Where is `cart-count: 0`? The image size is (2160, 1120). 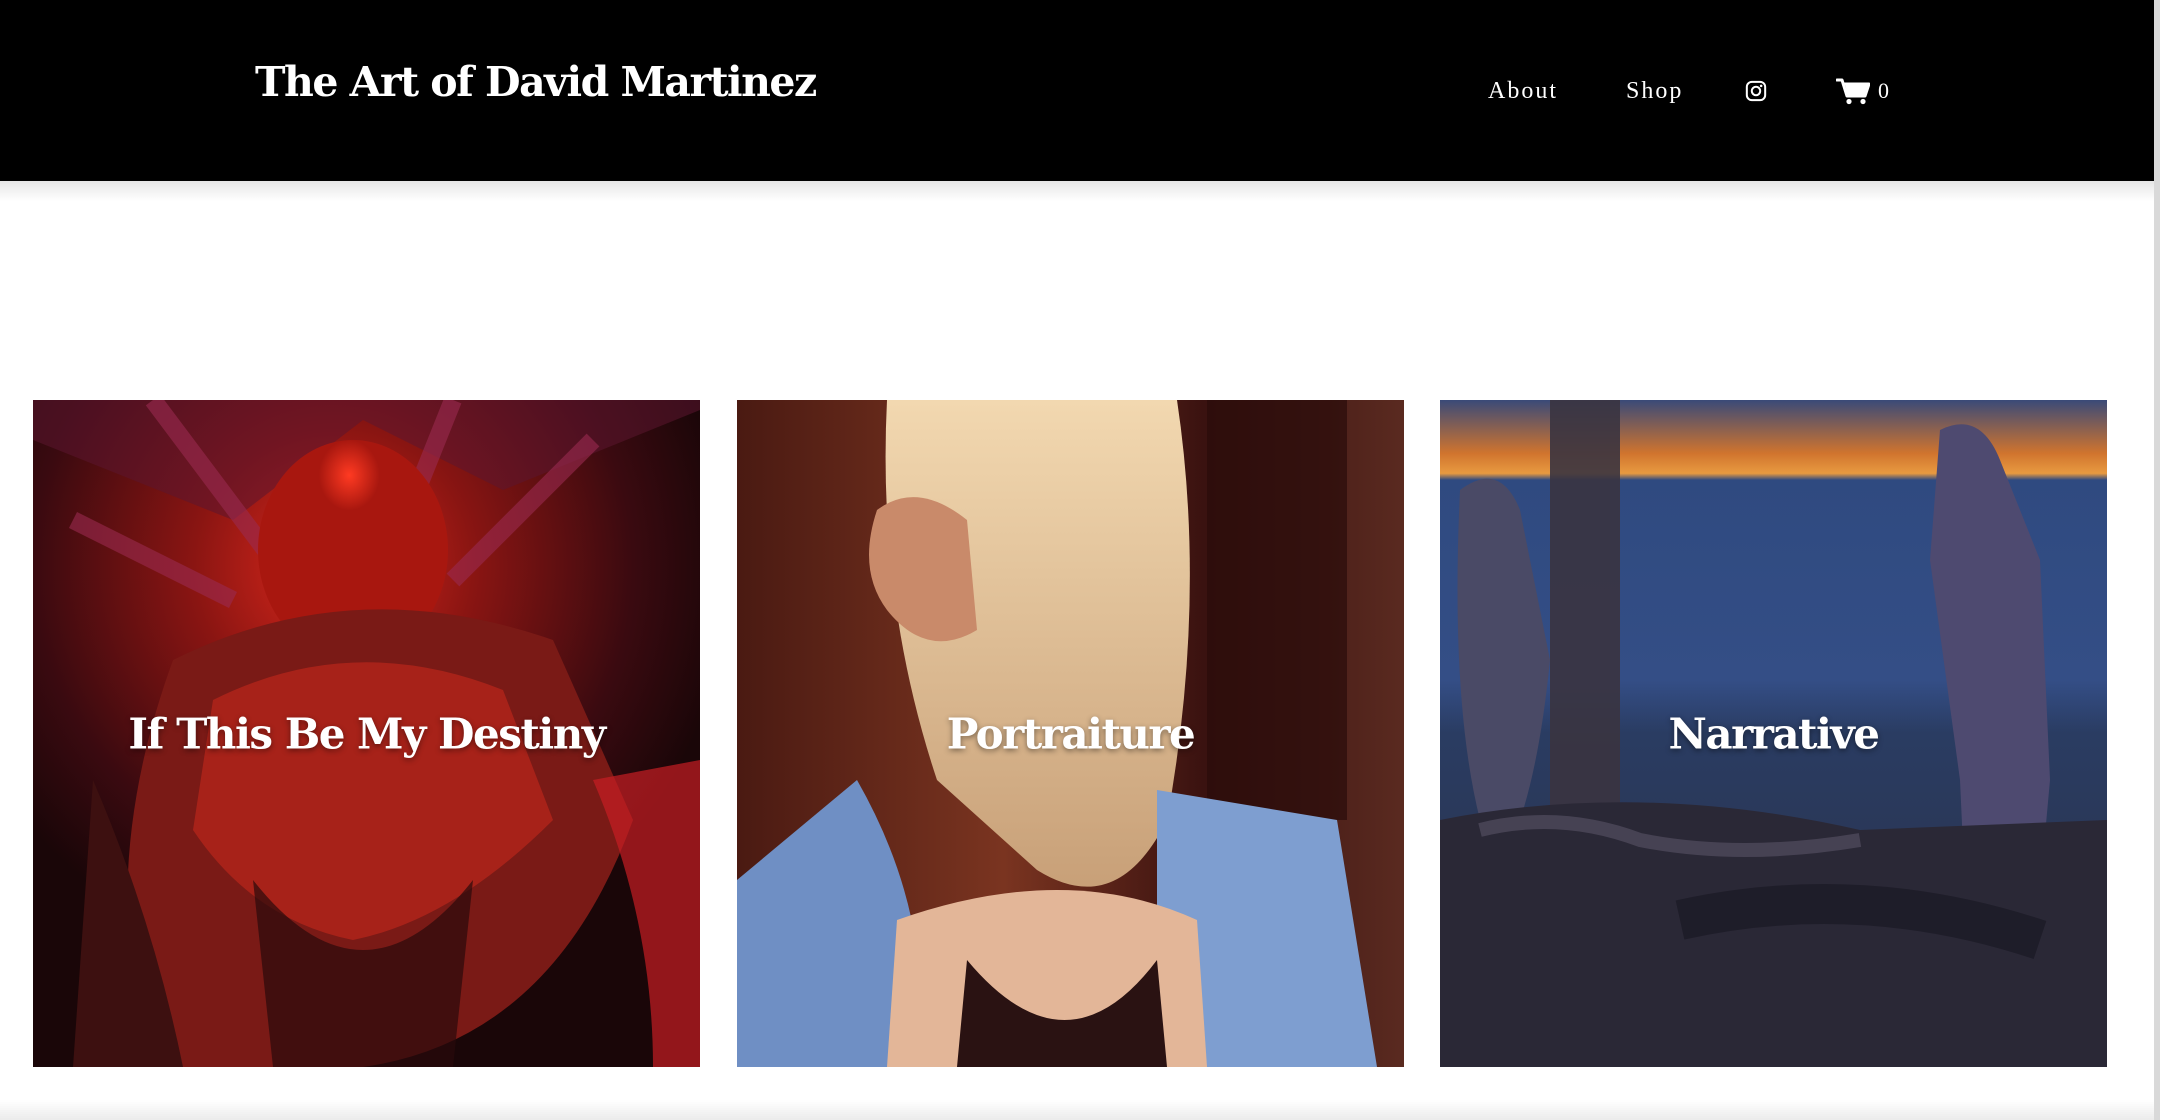 cart-count: 0 is located at coordinates (1883, 90).